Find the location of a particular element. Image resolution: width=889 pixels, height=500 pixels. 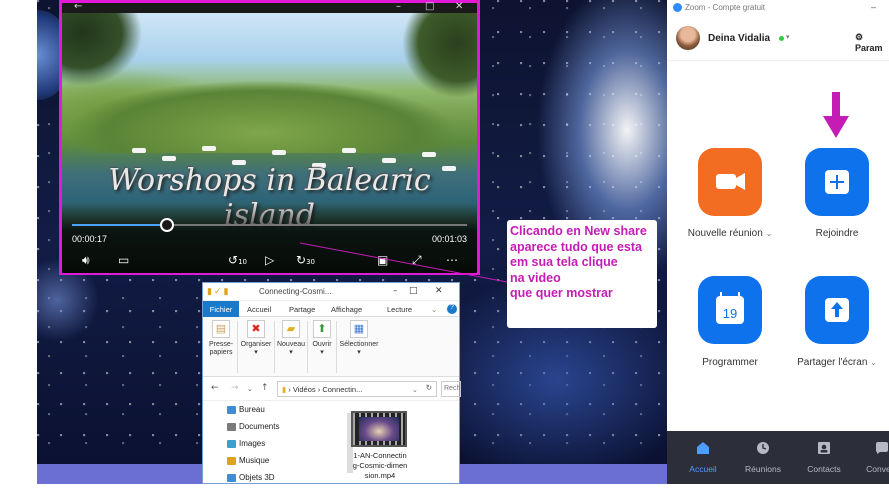

new-meeting-chevron-icon: ⌄ is located at coordinates (769, 233).